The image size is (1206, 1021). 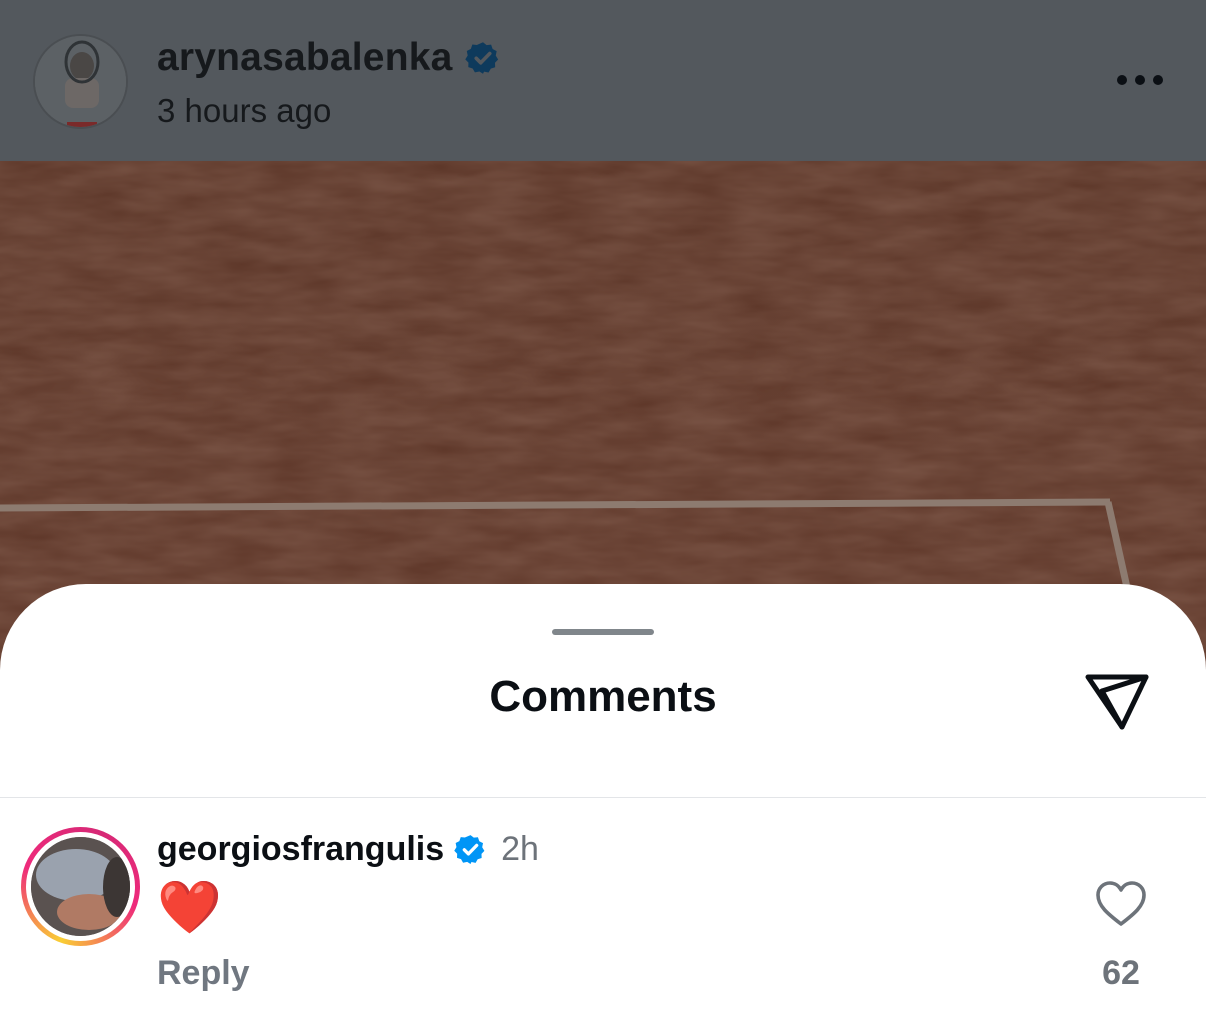 I want to click on like-button, so click(x=1121, y=906).